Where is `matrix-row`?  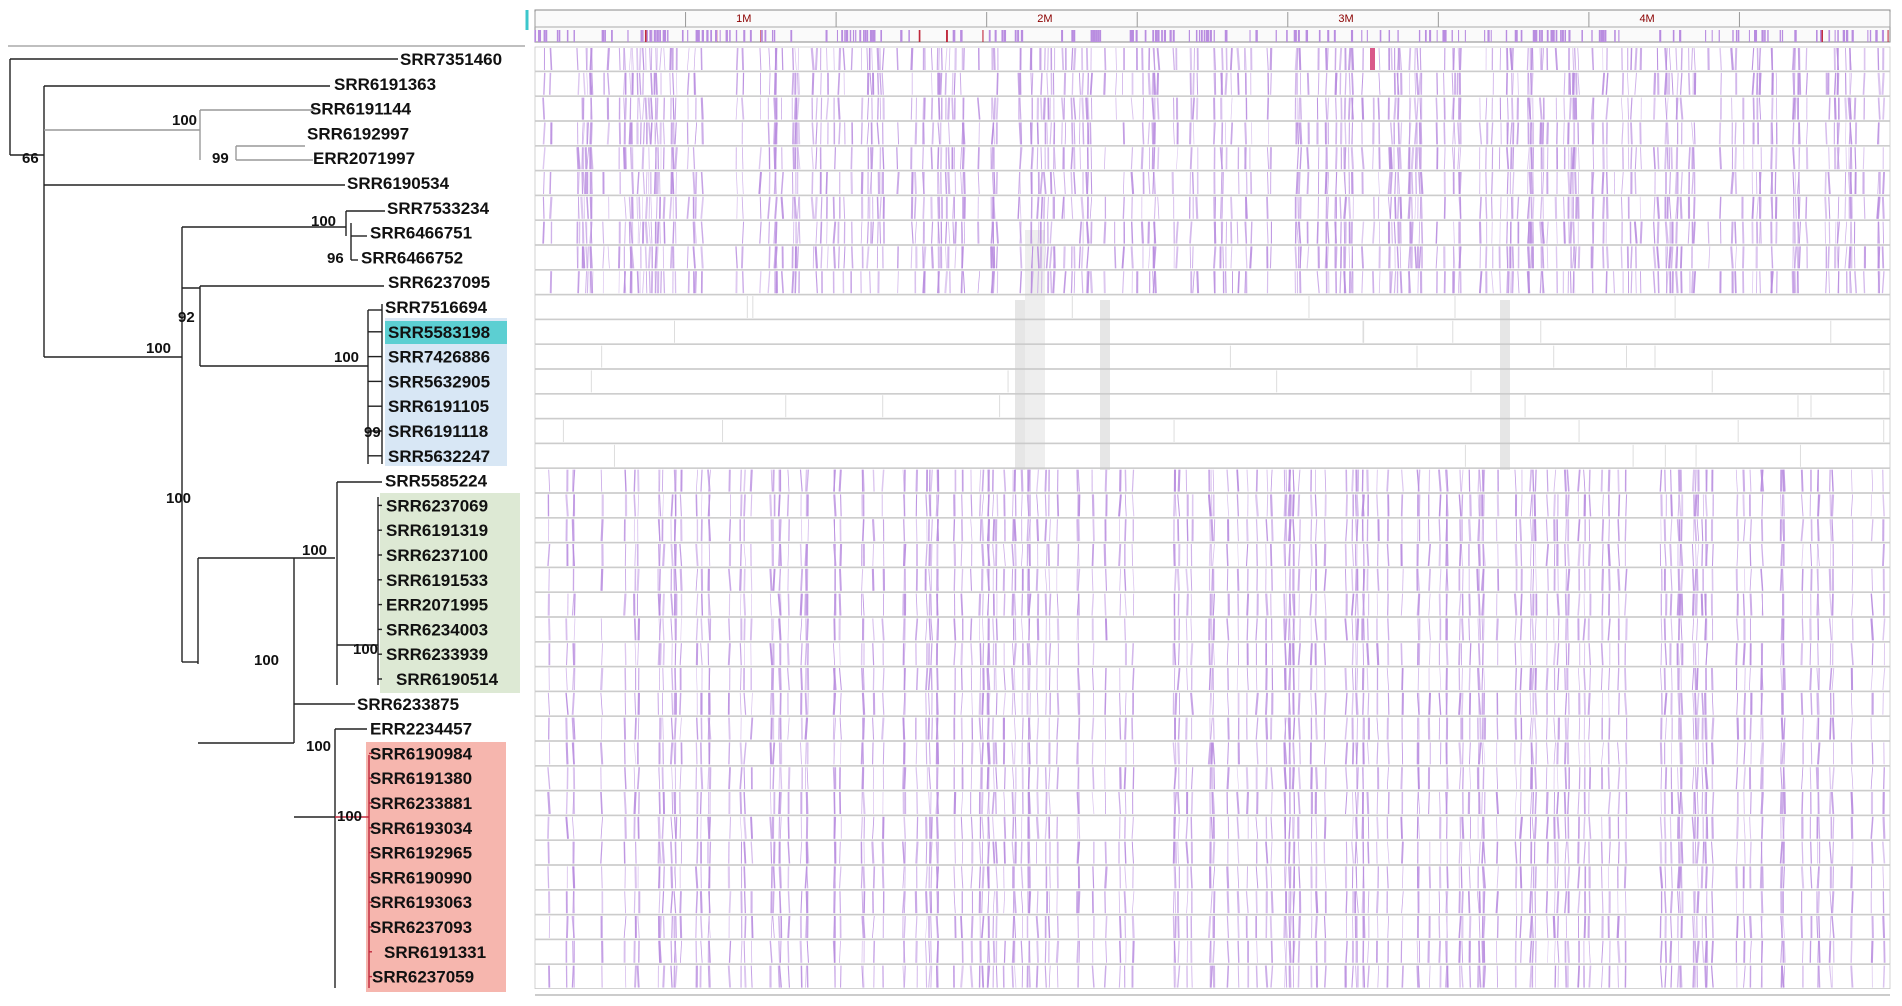
matrix-row is located at coordinates (1212, 505).